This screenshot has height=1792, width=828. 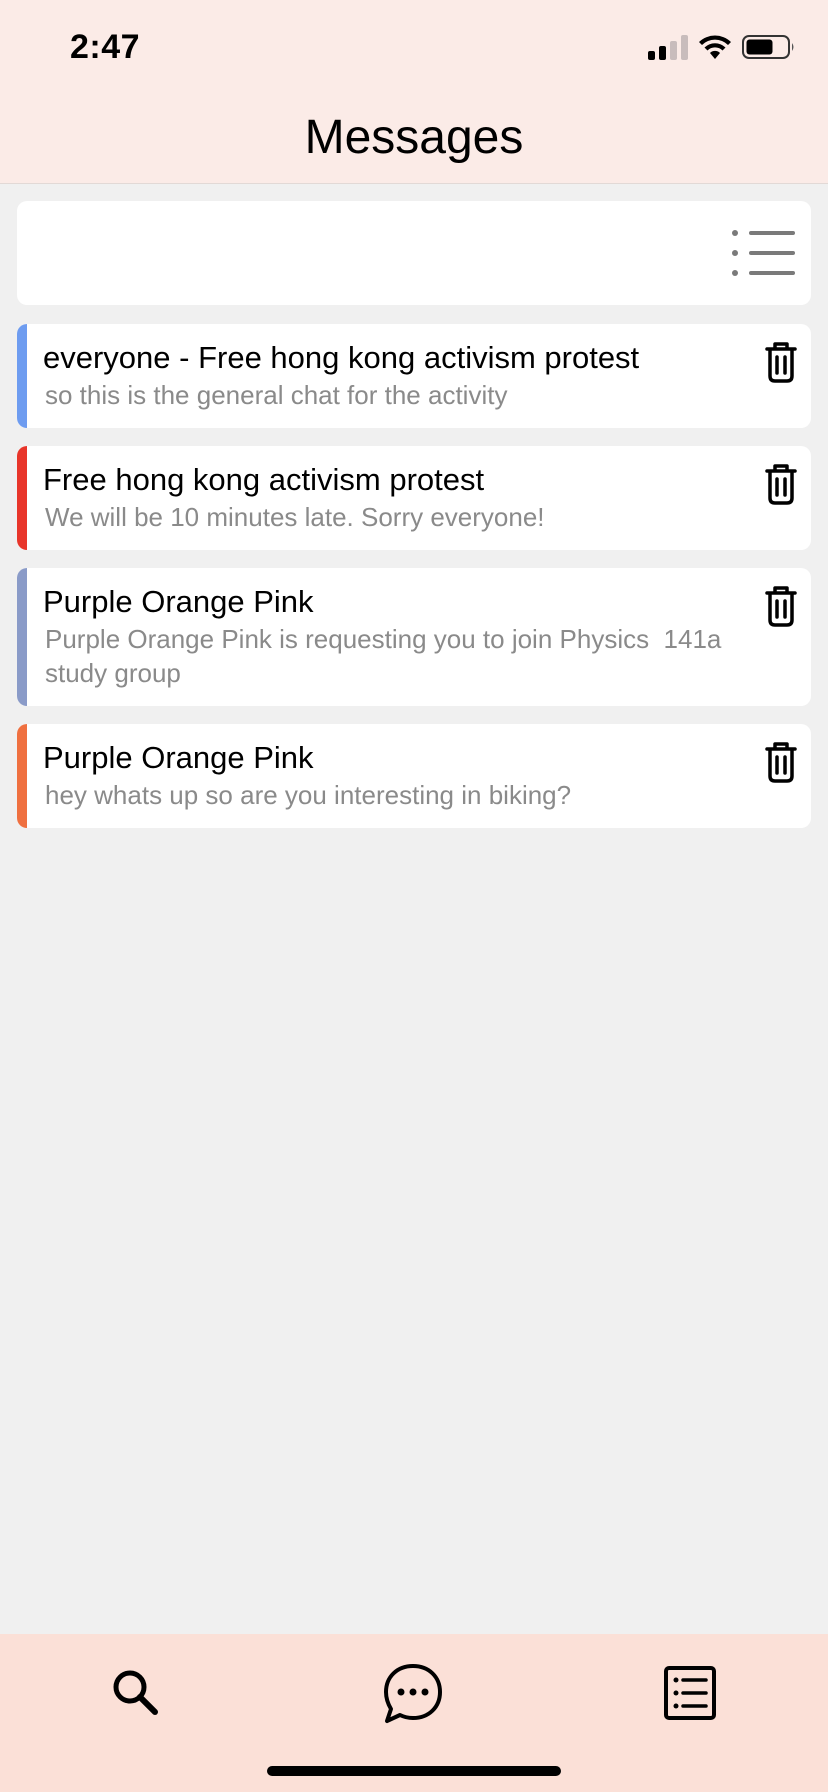 I want to click on cellular-signal-icon, so click(x=668, y=47).